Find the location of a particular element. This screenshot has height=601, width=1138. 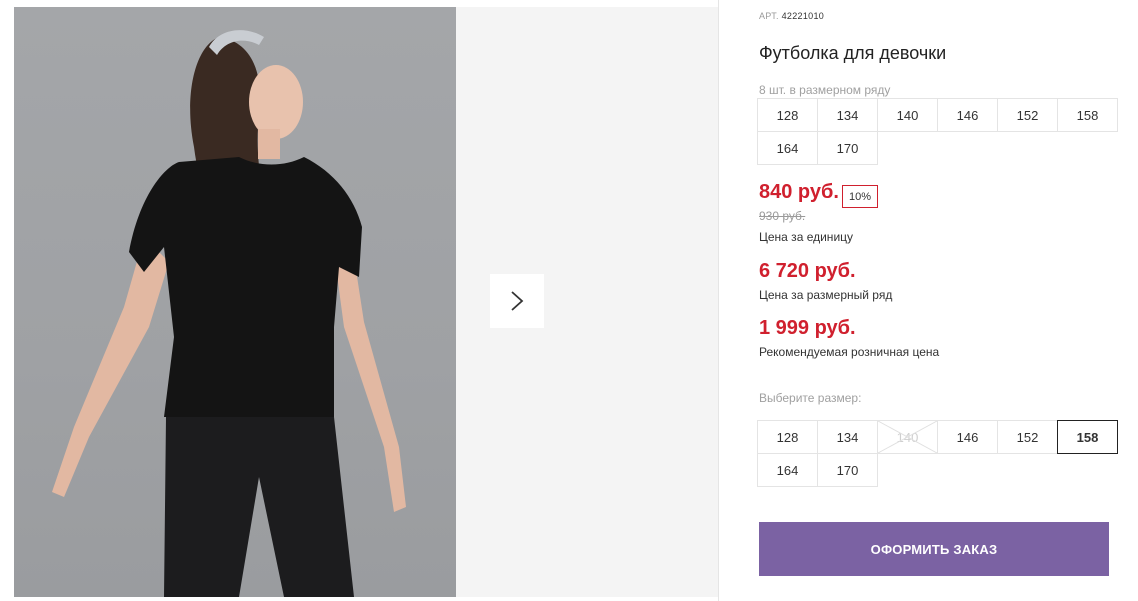

pack-label: 8 шт. в размерном ряду is located at coordinates (825, 90).